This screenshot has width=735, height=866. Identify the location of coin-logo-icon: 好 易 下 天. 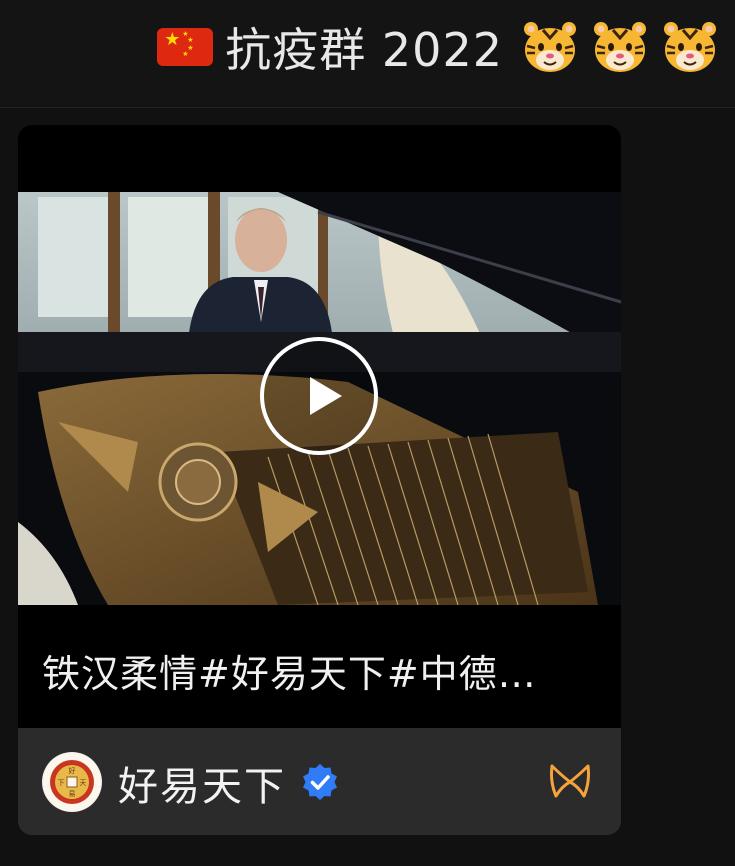
(72, 782).